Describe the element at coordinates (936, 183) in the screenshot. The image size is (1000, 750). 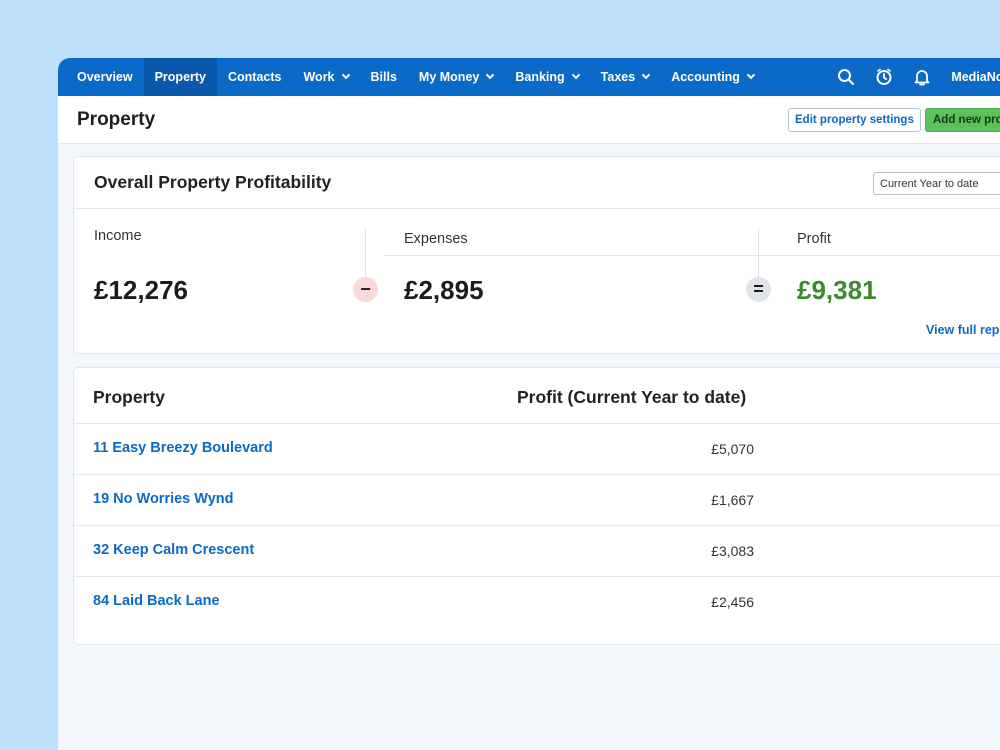
I see `period-select: Current Year to date` at that location.